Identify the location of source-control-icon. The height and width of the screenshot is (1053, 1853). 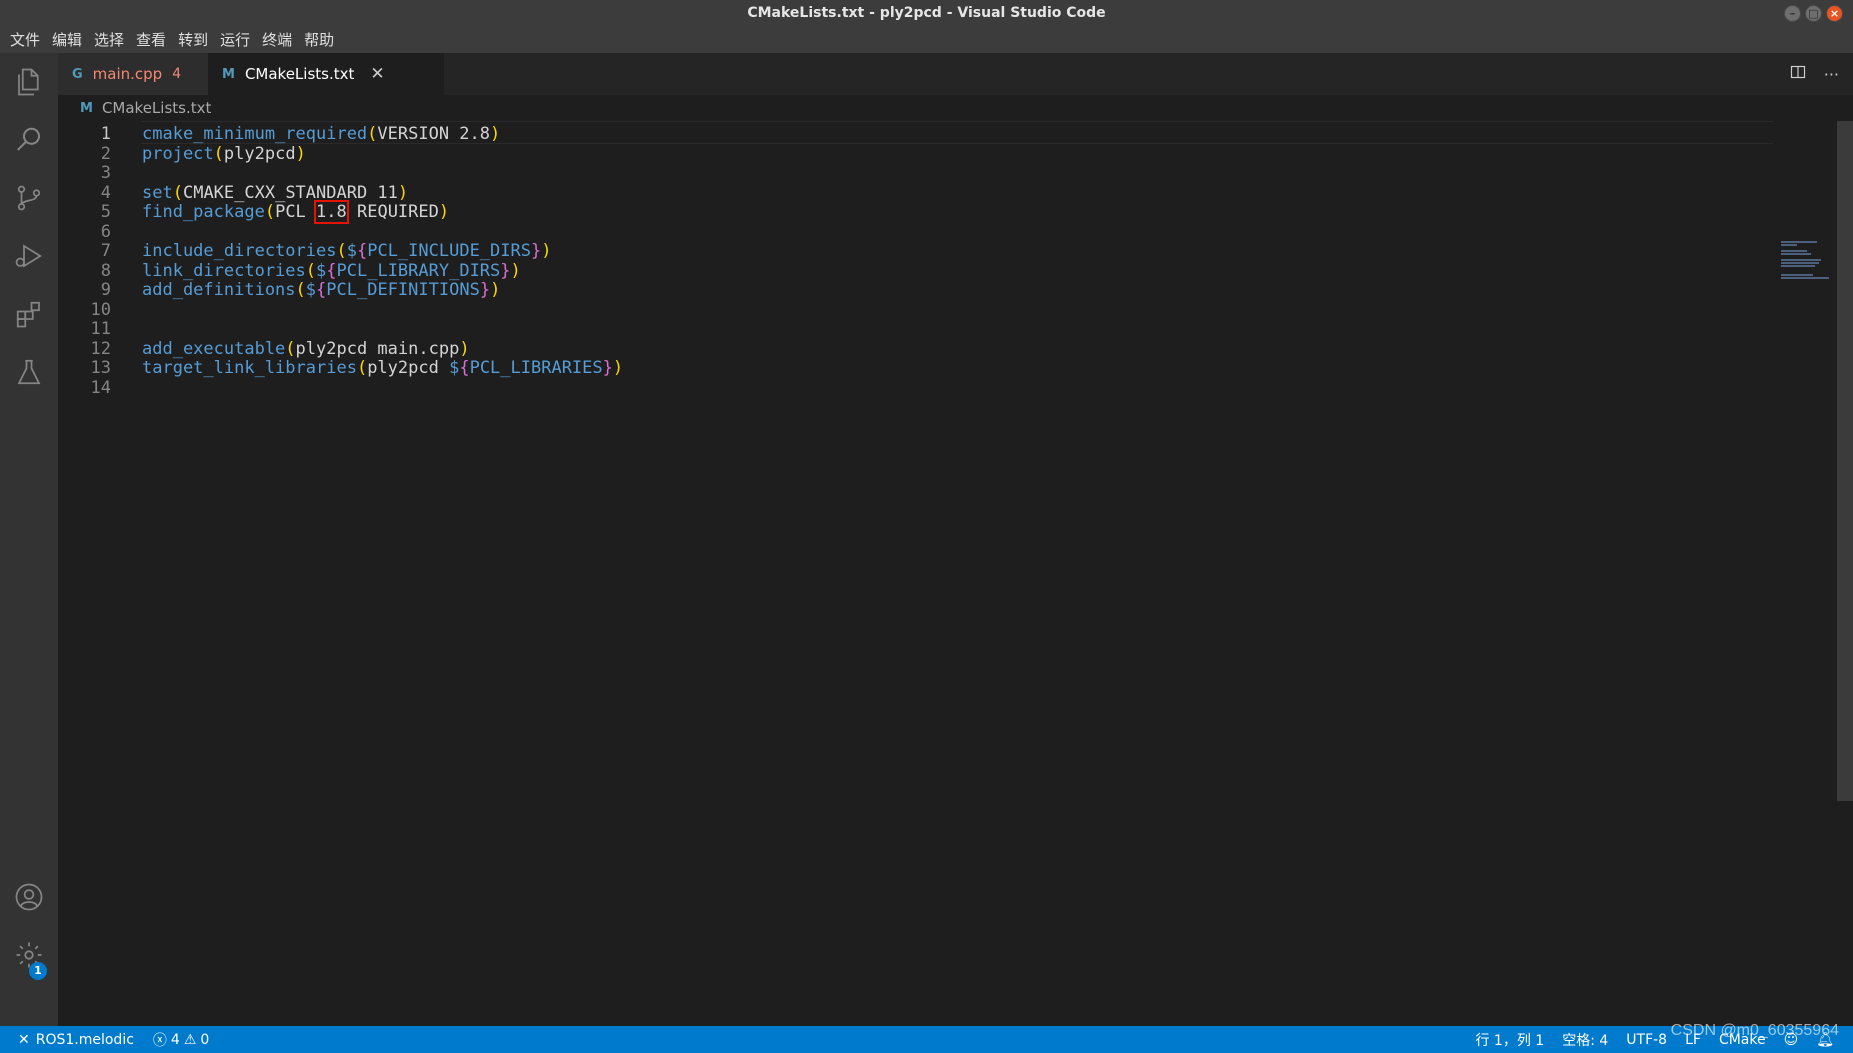
(29, 198).